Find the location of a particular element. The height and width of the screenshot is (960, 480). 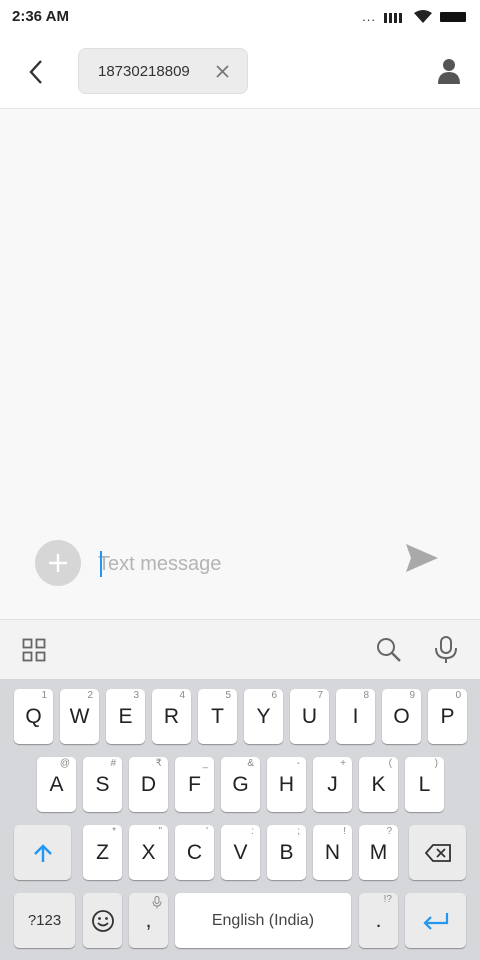

emoji-icon is located at coordinates (102, 920).